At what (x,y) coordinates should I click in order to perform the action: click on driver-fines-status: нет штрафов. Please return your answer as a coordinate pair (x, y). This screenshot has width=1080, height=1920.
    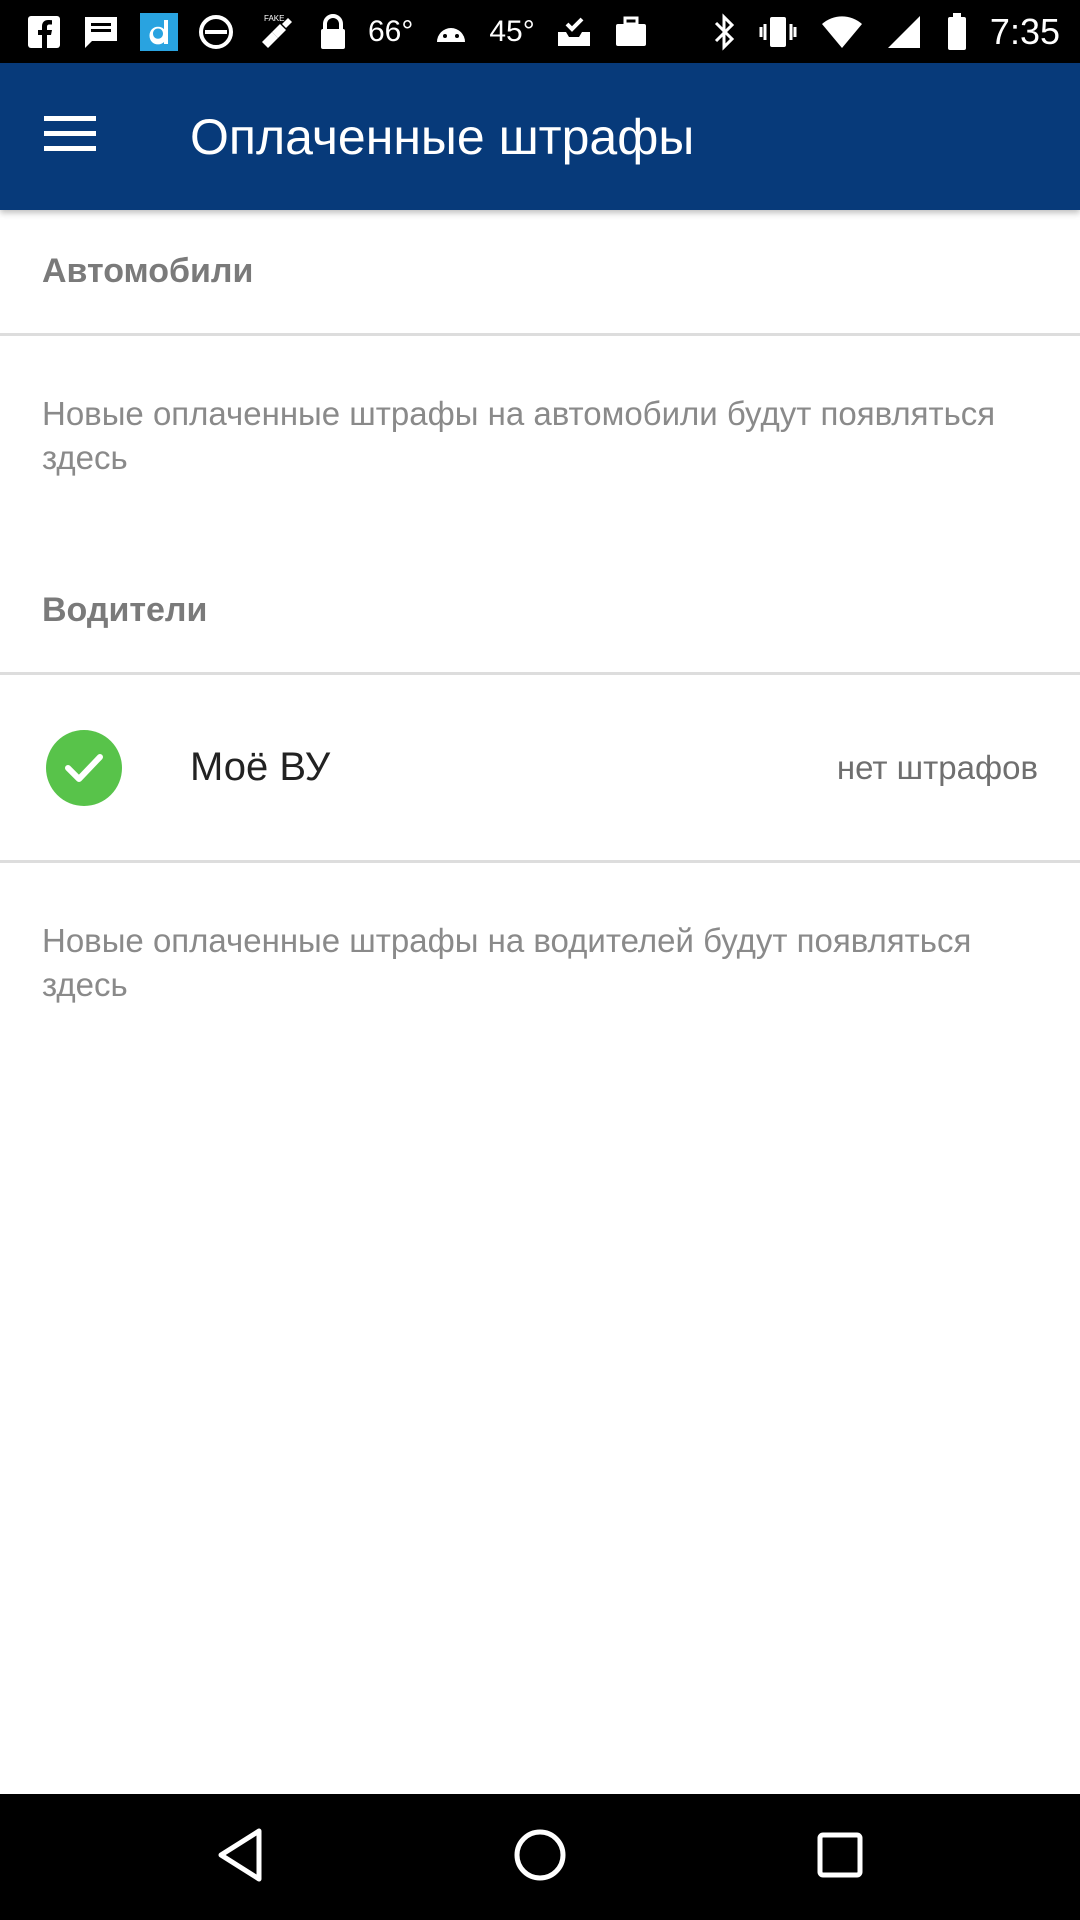
    Looking at the image, I should click on (937, 767).